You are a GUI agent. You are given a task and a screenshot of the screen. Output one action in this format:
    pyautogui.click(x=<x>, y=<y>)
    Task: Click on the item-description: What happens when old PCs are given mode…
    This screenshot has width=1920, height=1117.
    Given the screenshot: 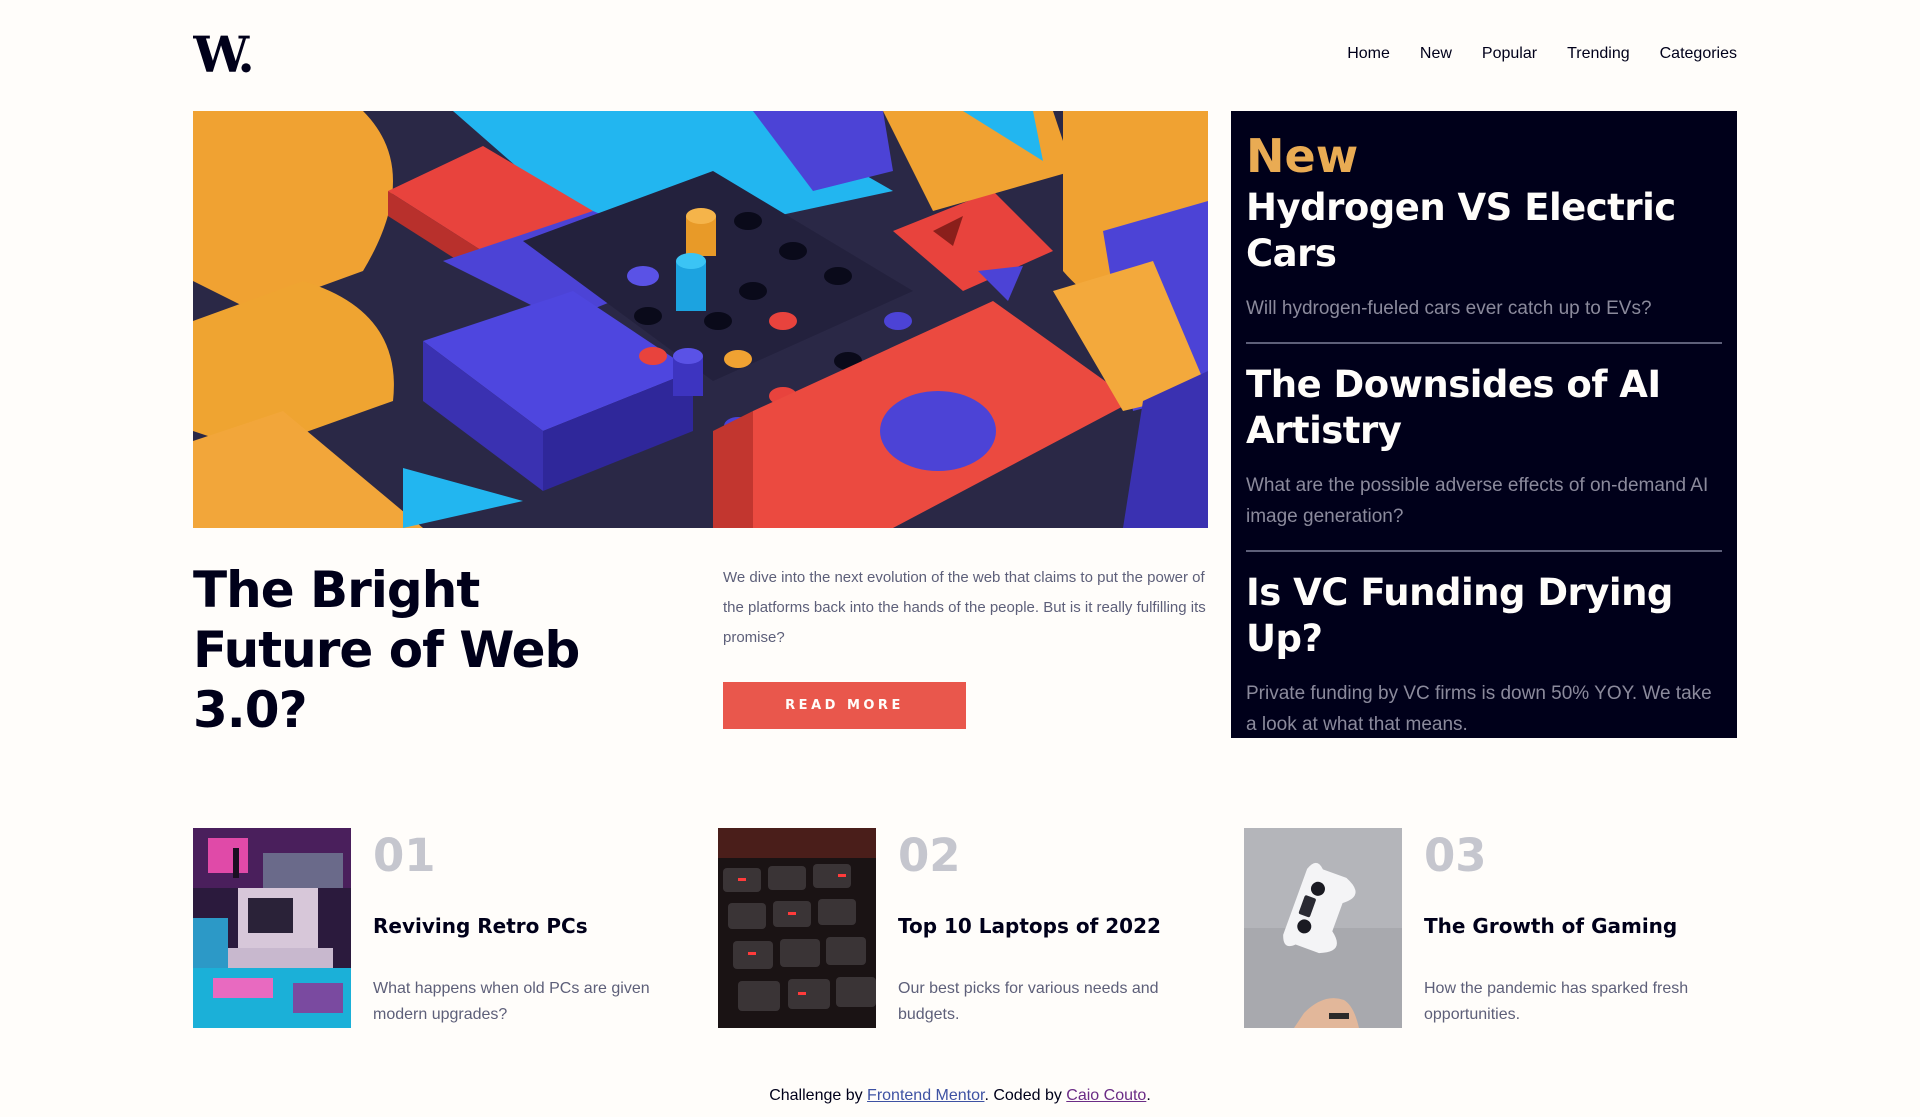 What is the action you would take?
    pyautogui.click(x=511, y=1001)
    